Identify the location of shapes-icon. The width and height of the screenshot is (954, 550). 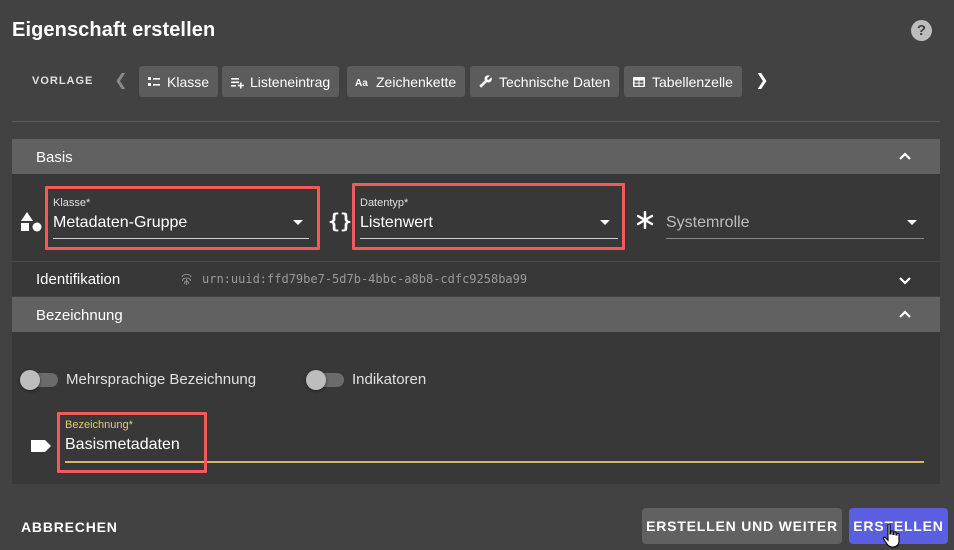
(31, 222).